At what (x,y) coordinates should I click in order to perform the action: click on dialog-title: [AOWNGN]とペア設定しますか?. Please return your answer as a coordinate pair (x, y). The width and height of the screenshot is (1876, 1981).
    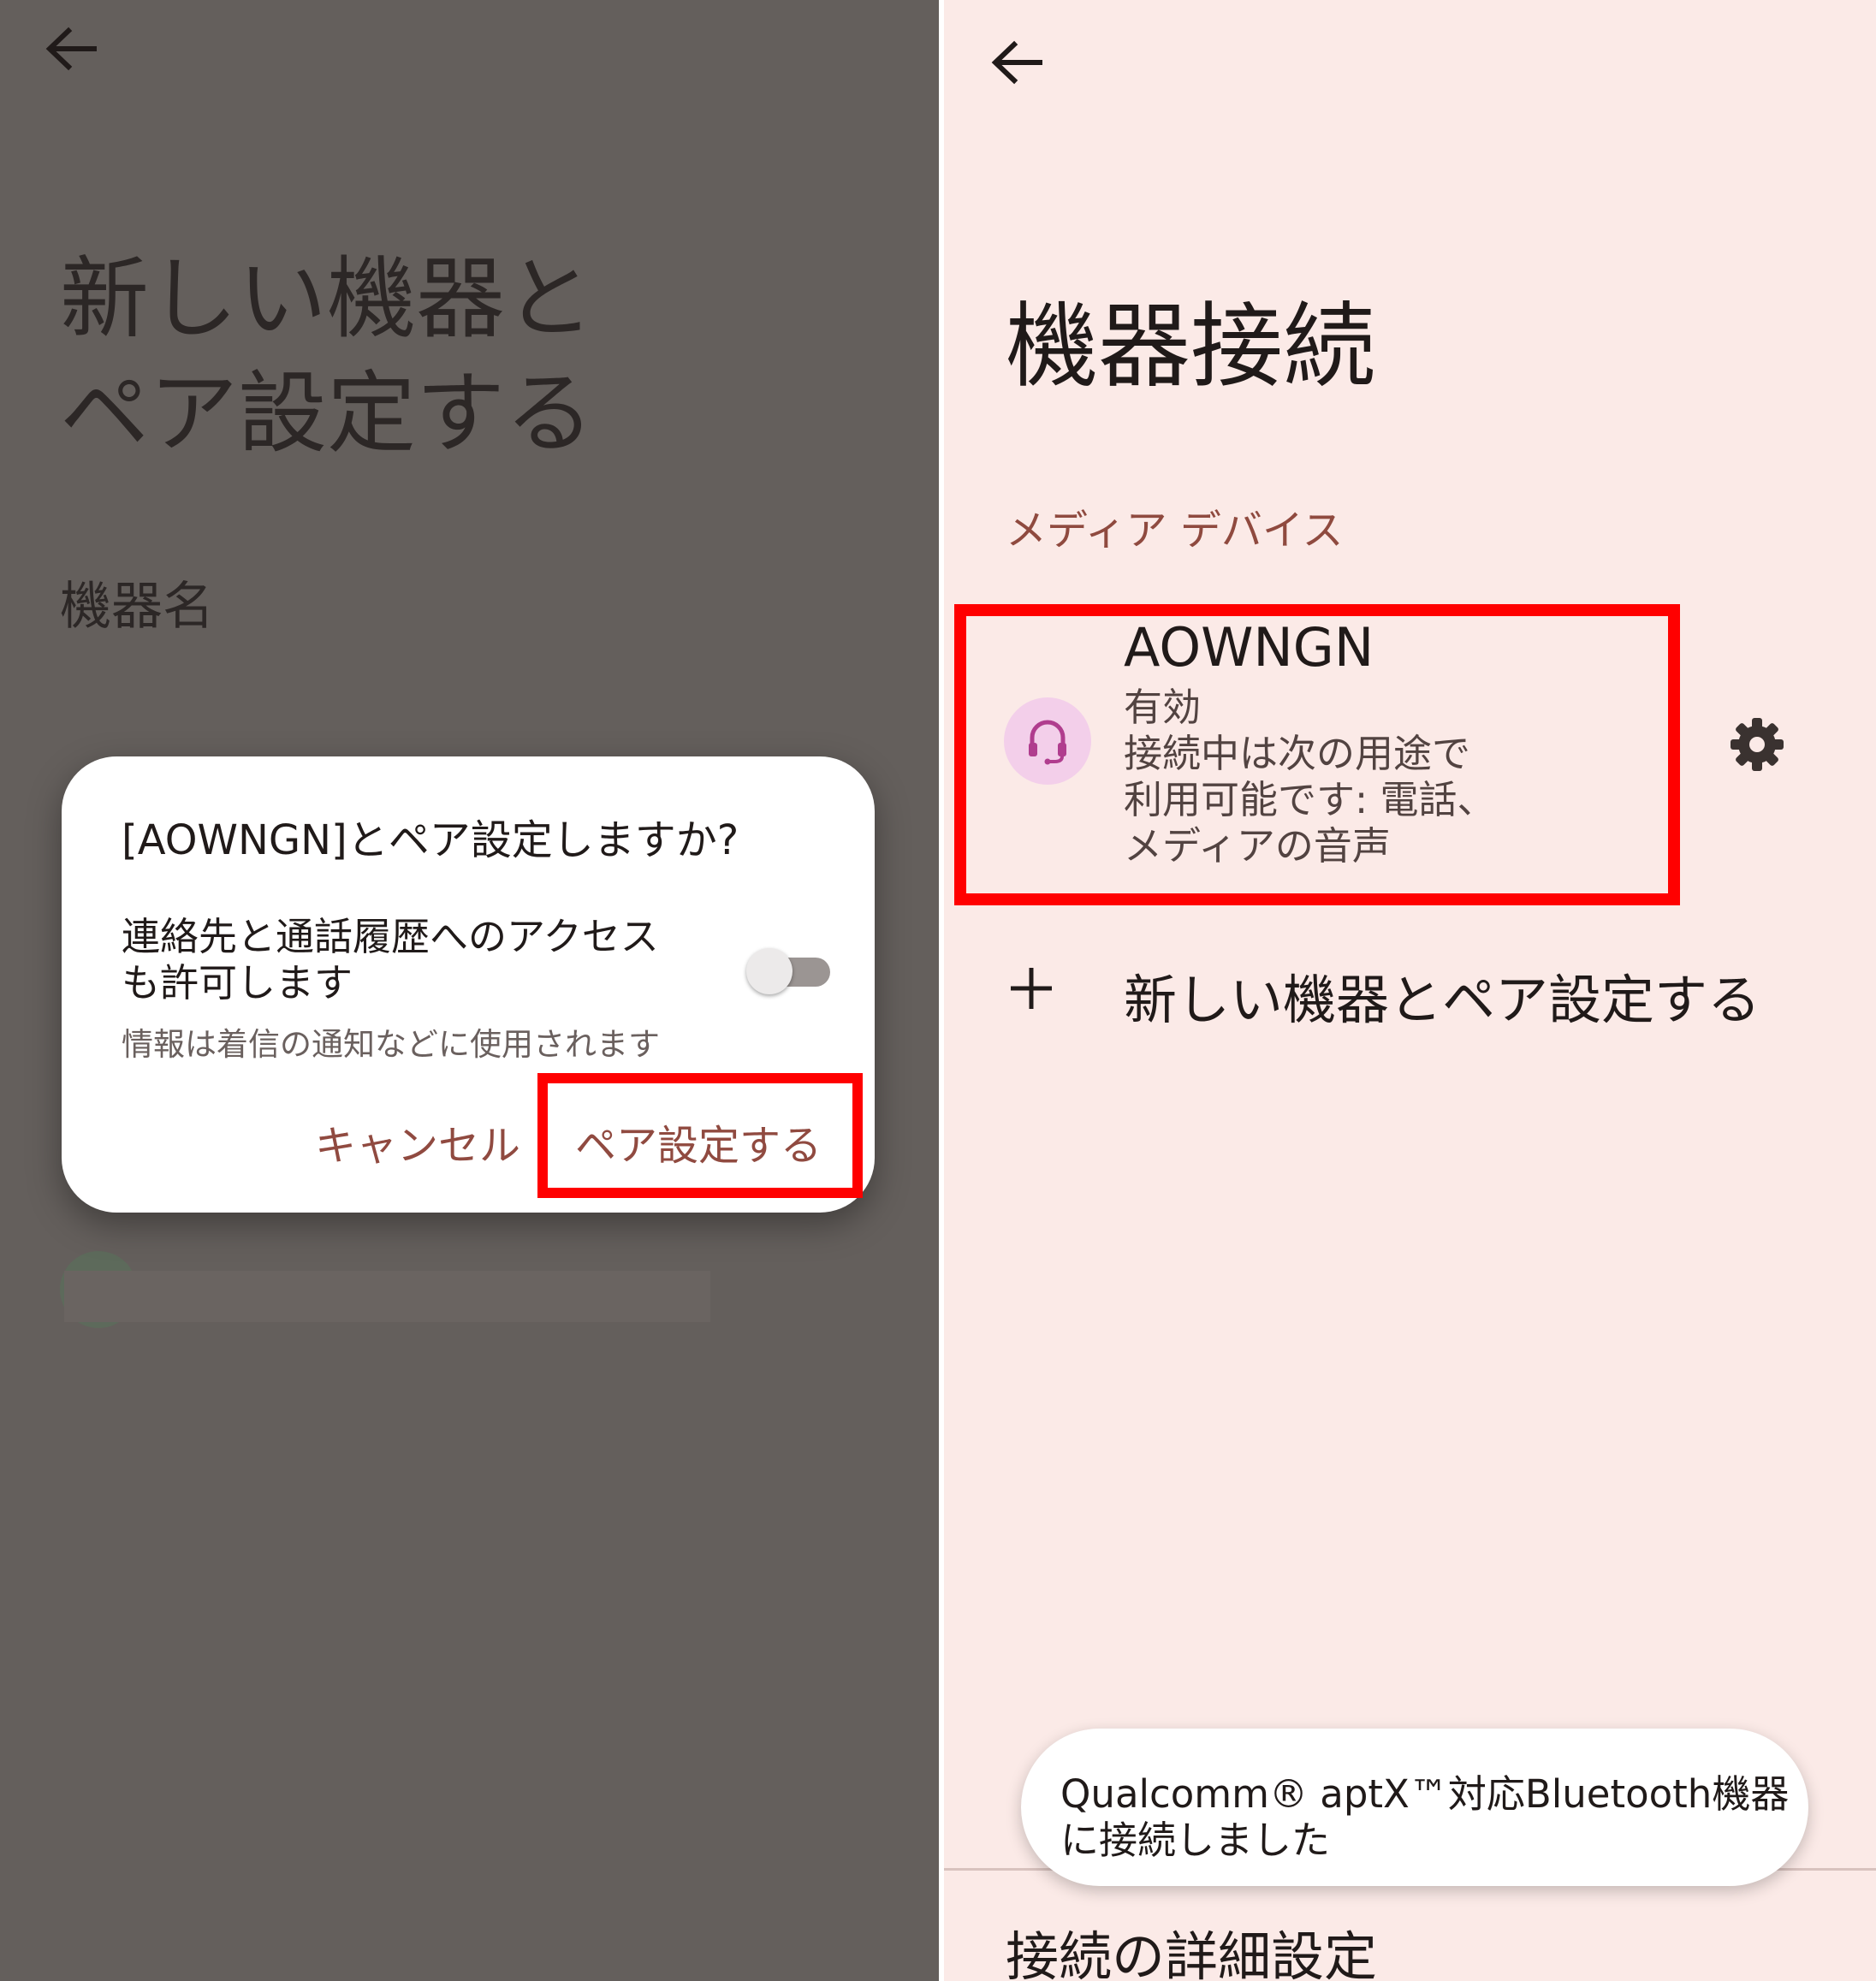
    Looking at the image, I should click on (430, 840).